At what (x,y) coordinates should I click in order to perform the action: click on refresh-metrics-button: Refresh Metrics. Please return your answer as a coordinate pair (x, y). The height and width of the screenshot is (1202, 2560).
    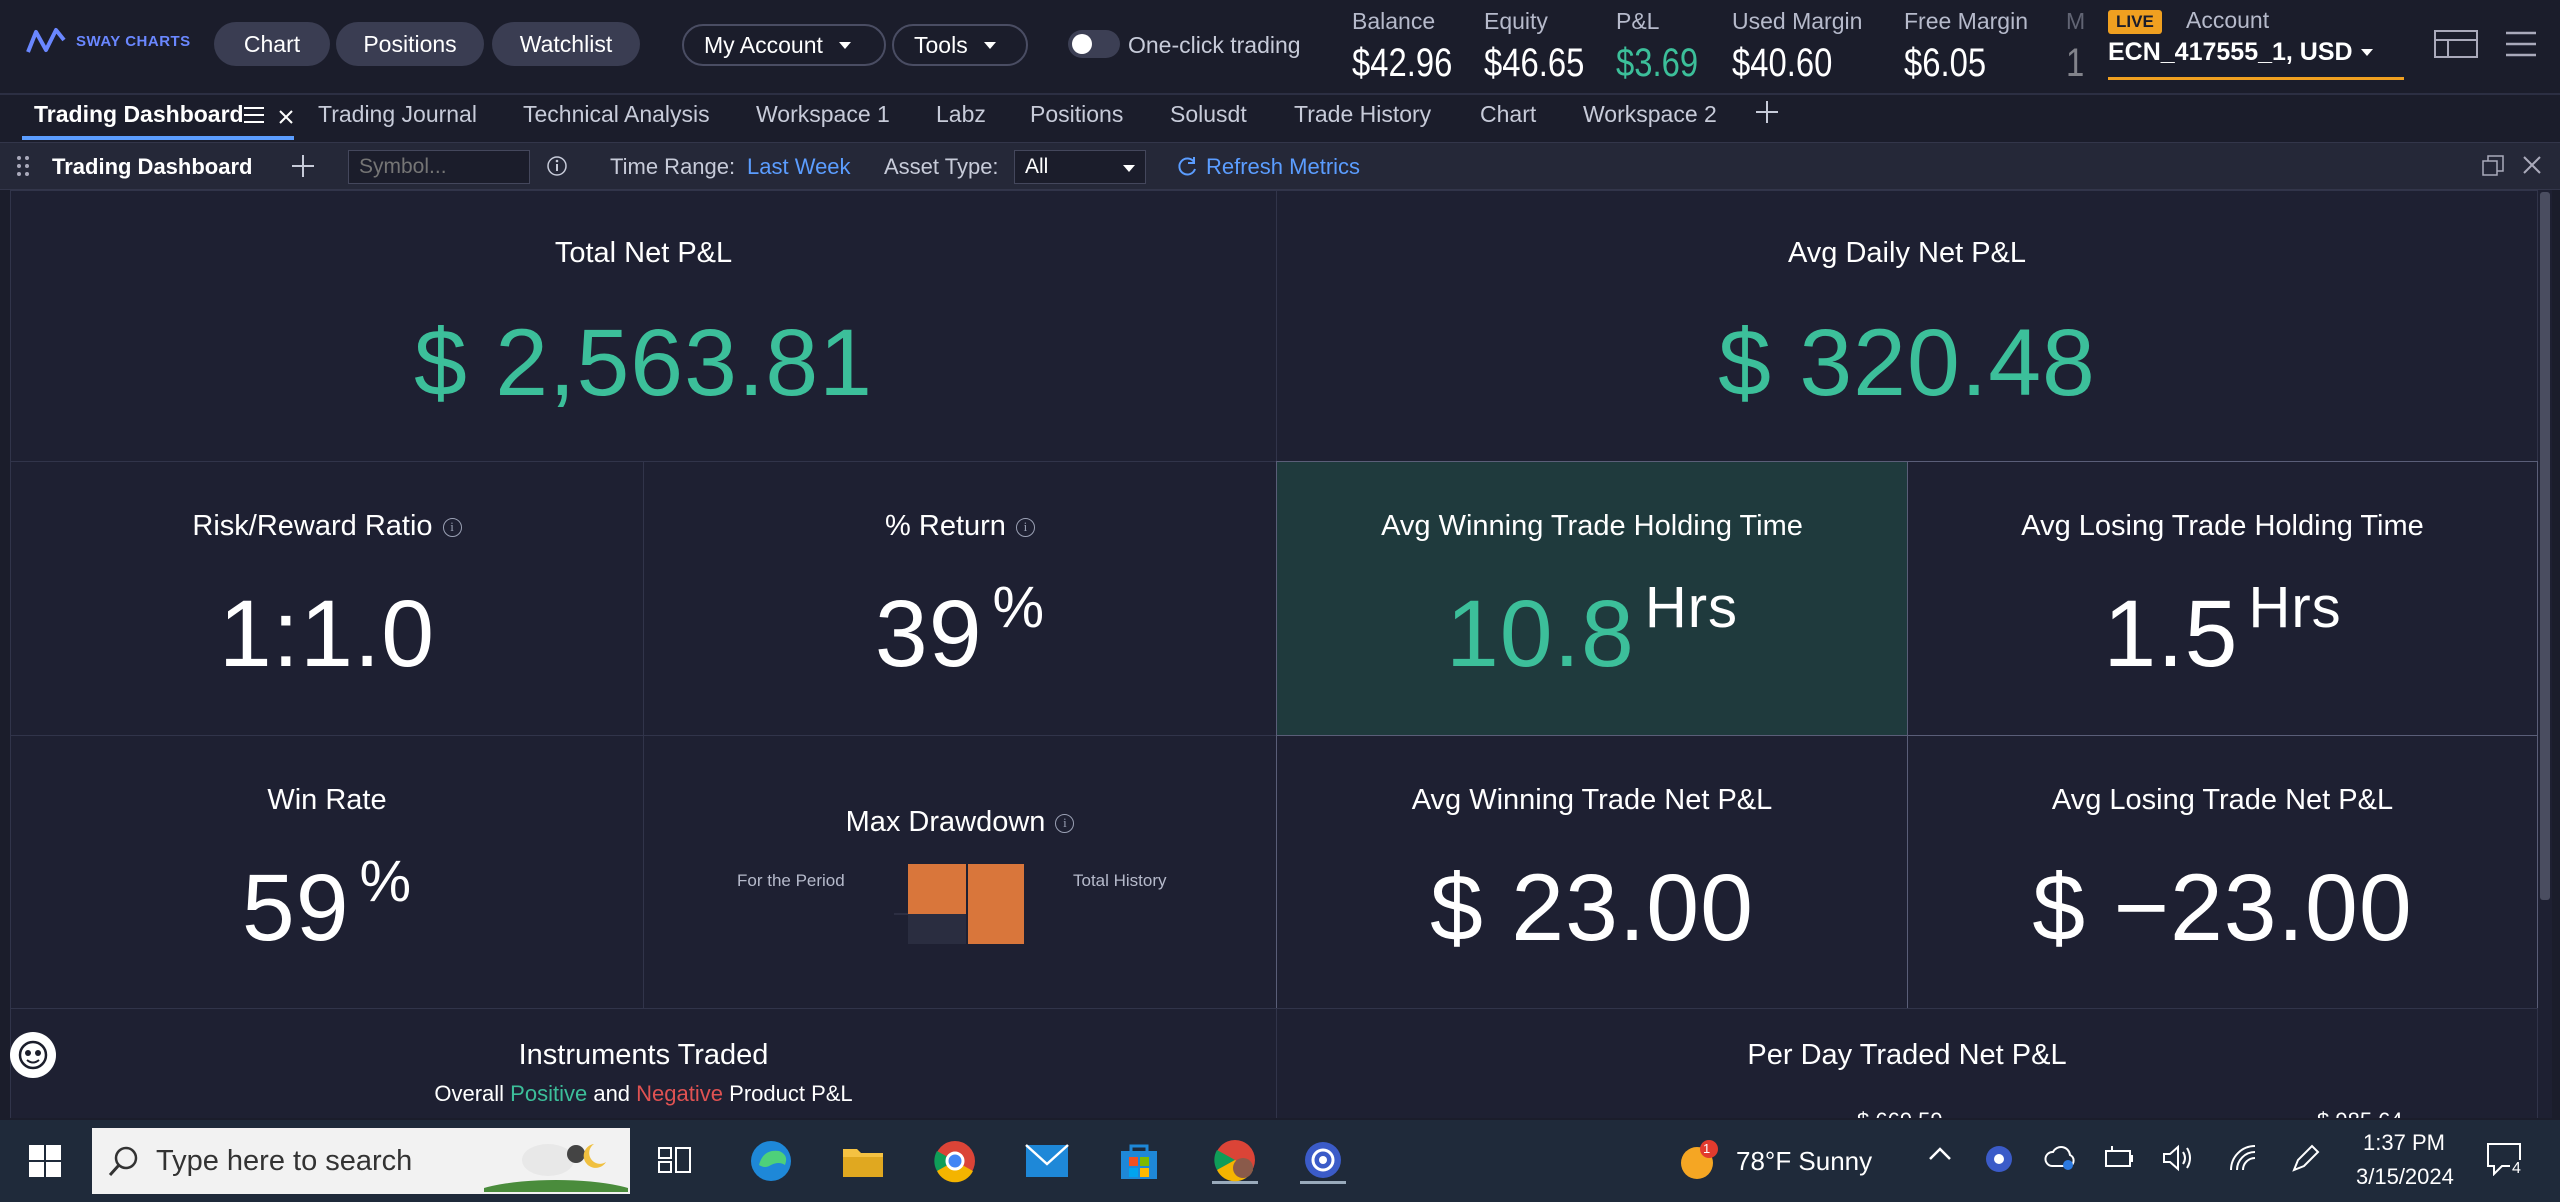
    Looking at the image, I should click on (1268, 167).